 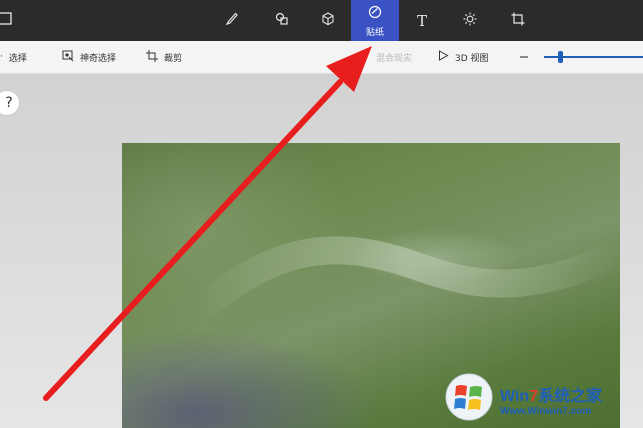 I want to click on select-icon: ⋅, so click(x=1, y=57).